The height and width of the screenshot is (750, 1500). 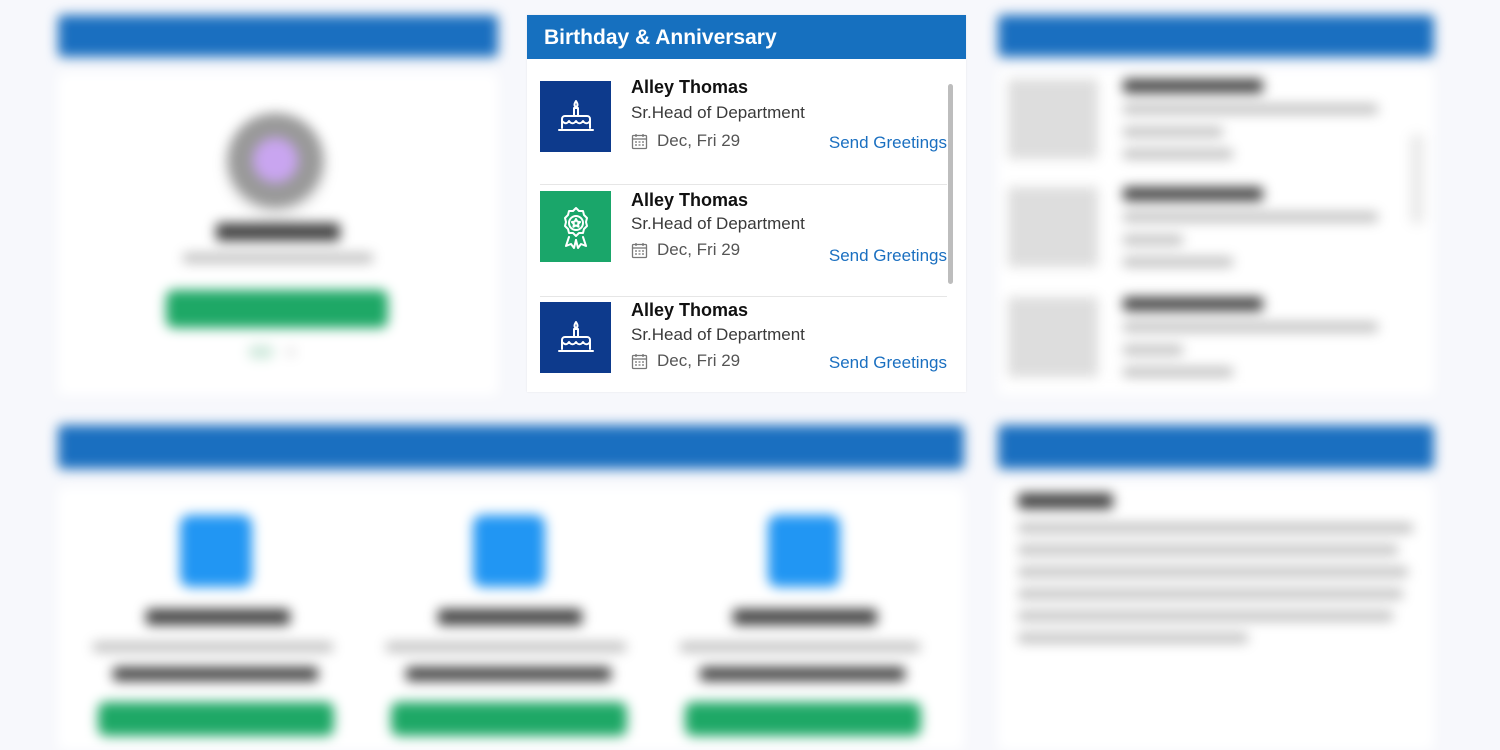 I want to click on list-scrollbar, so click(x=950, y=184).